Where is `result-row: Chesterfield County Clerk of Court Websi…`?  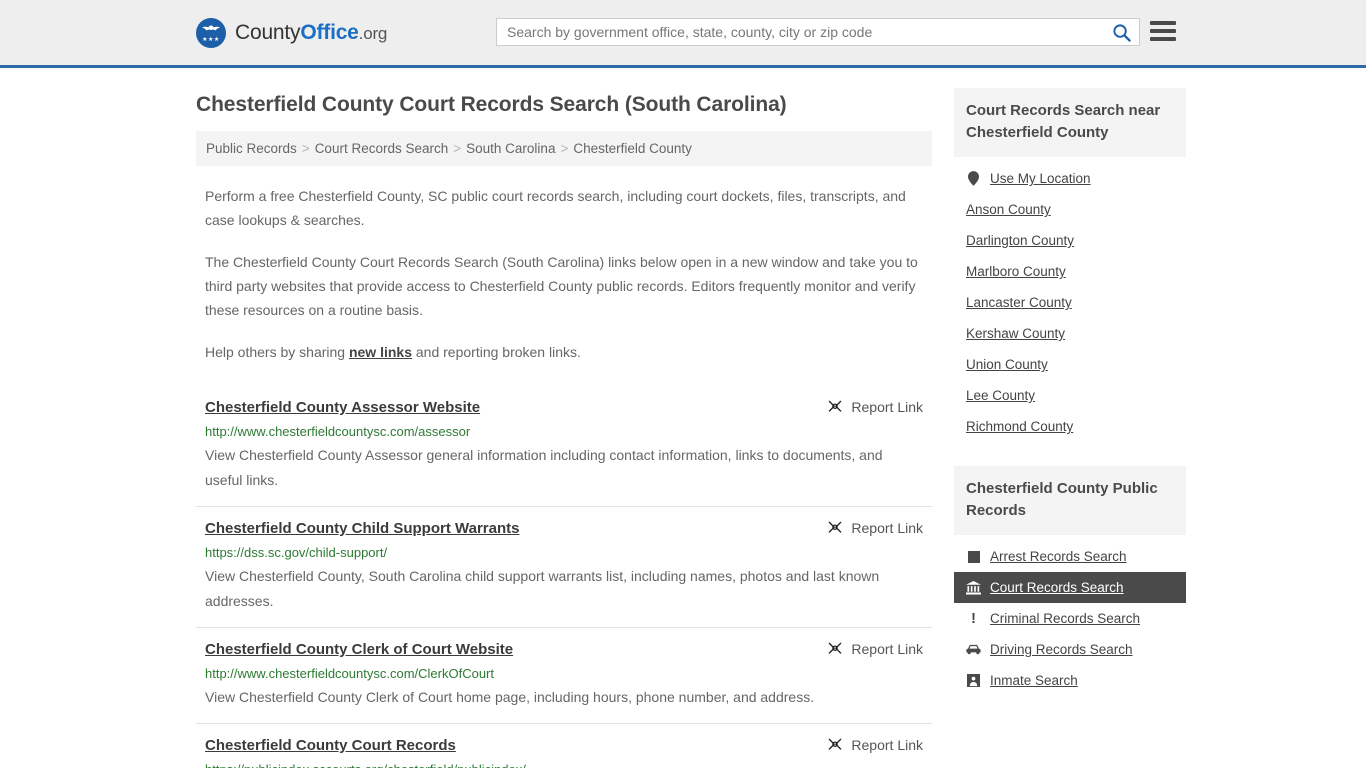 result-row: Chesterfield County Clerk of Court Websi… is located at coordinates (564, 675).